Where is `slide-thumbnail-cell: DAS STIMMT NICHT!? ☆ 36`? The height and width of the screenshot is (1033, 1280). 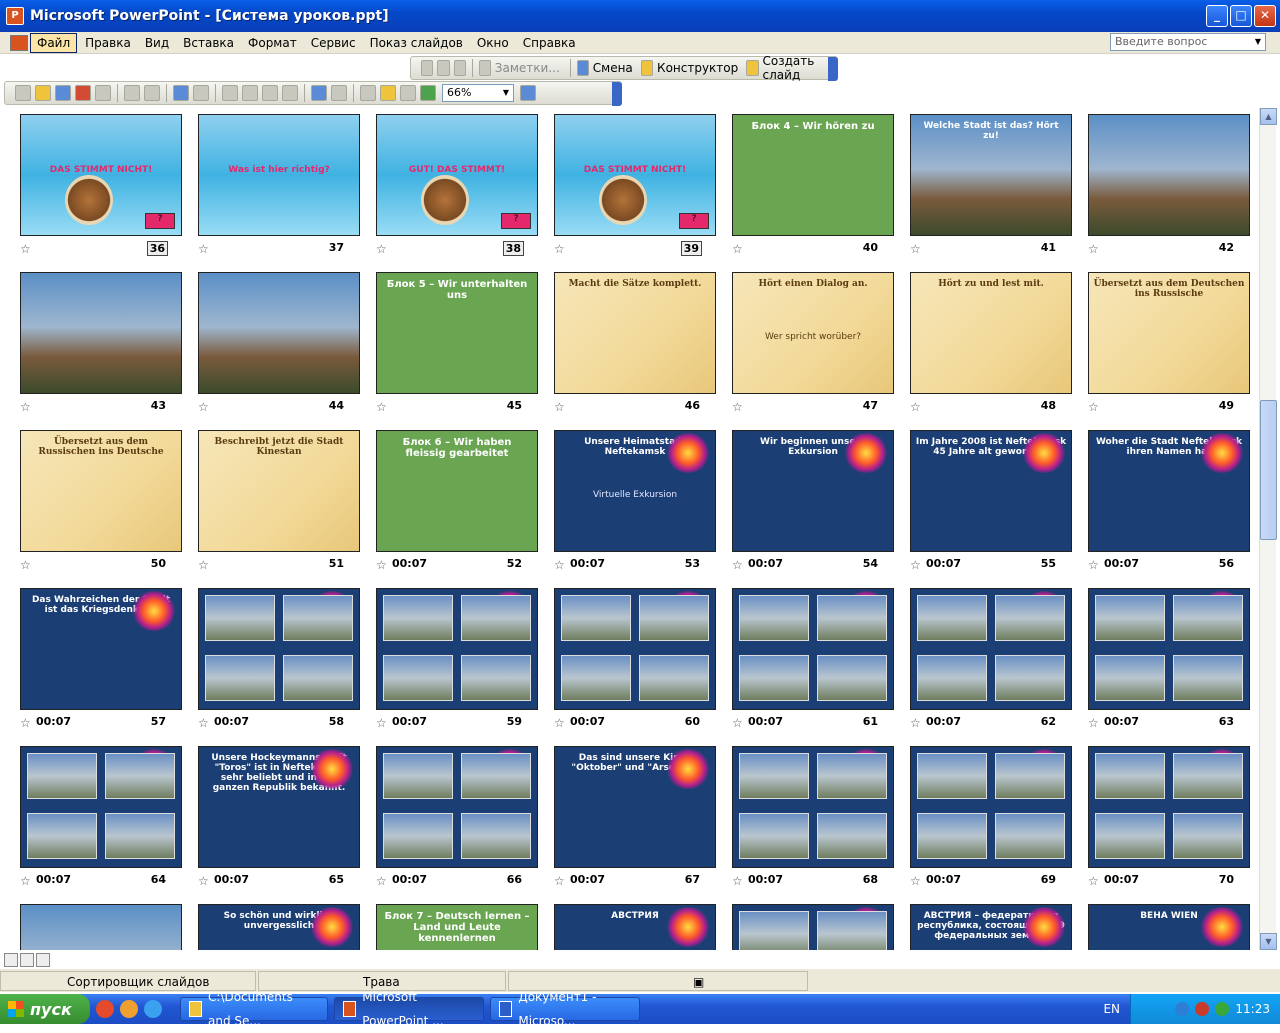
slide-thumbnail-cell: DAS STIMMT NICHT!? ☆ 36 is located at coordinates (93, 183).